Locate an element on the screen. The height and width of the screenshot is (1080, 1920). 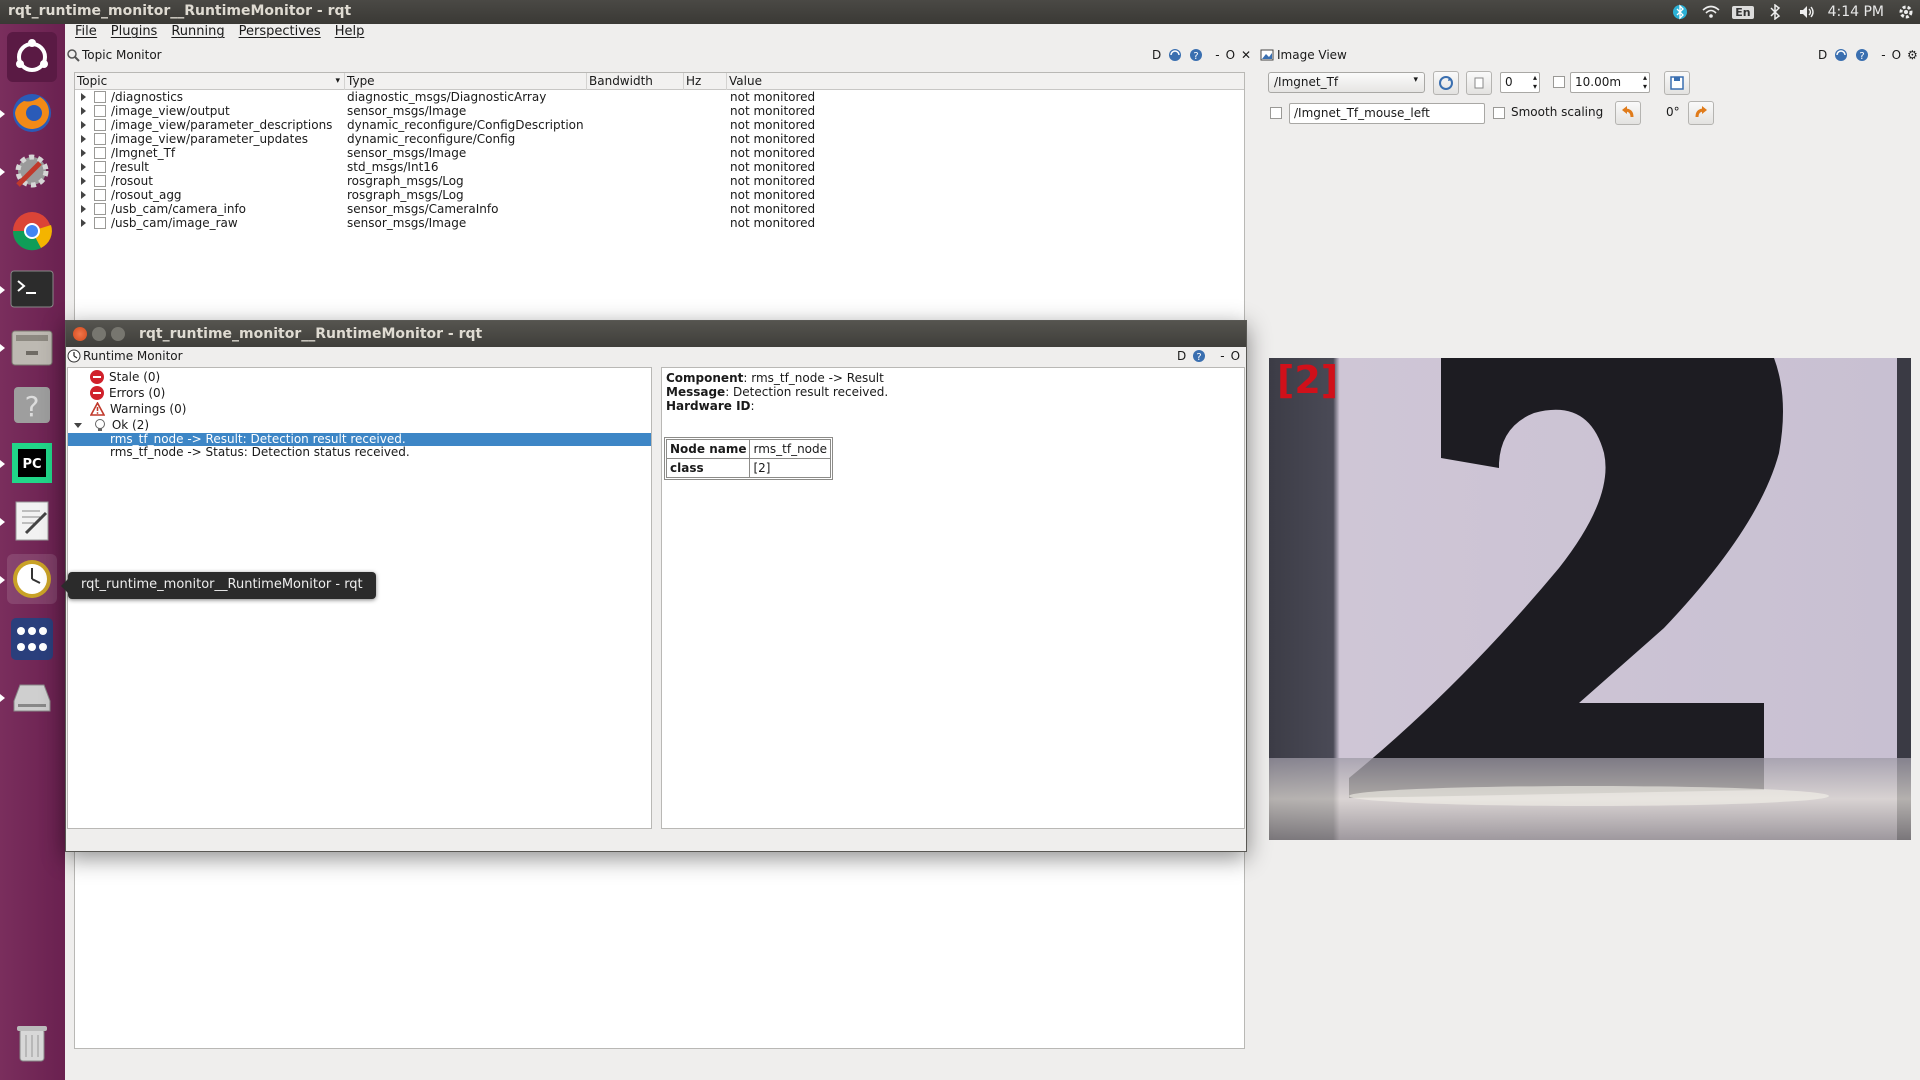
menu-plugins: Plugins is located at coordinates (134, 33).